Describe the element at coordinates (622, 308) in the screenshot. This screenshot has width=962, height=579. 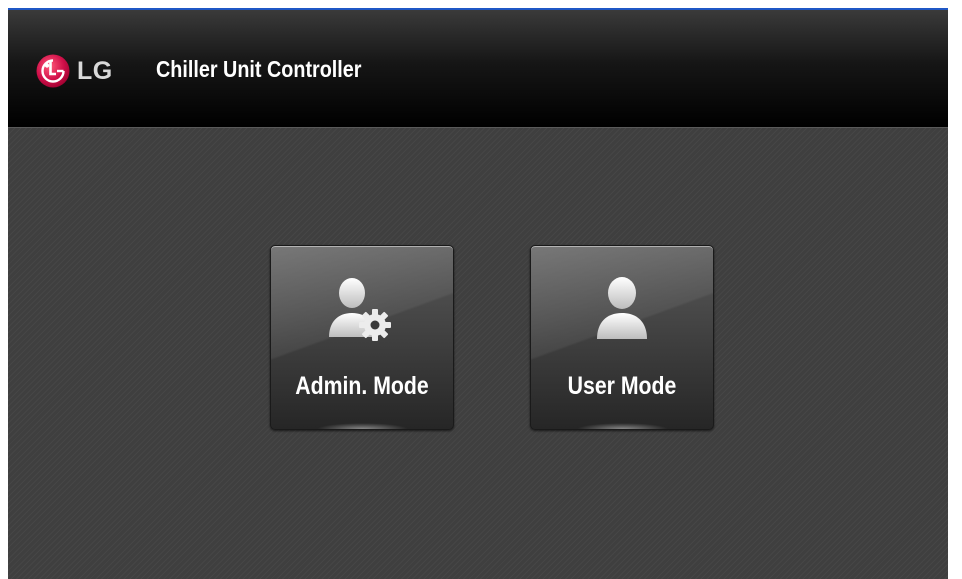
I see `user-icon` at that location.